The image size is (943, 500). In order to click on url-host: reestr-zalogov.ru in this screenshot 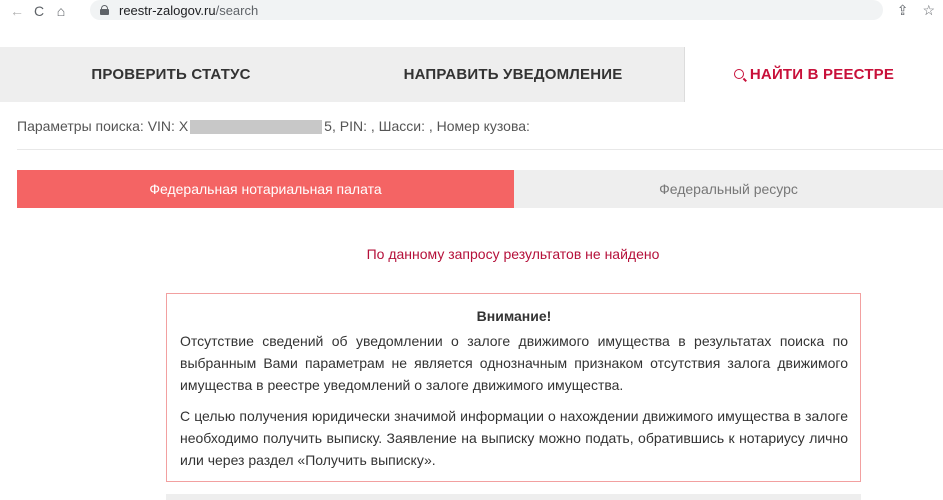, I will do `click(167, 10)`.